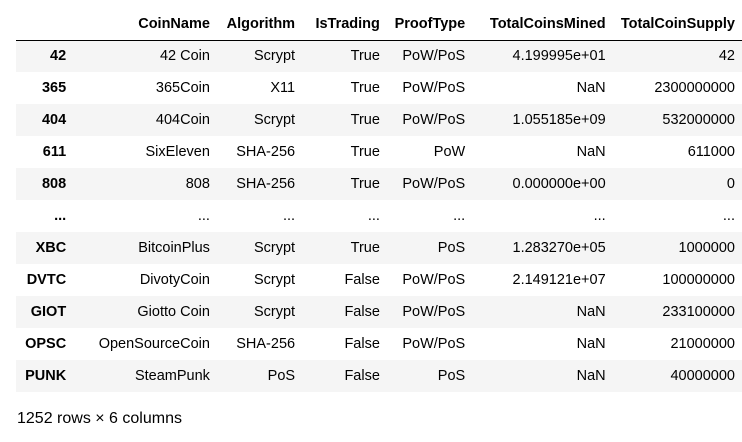  I want to click on row-index: DVTC, so click(46, 280).